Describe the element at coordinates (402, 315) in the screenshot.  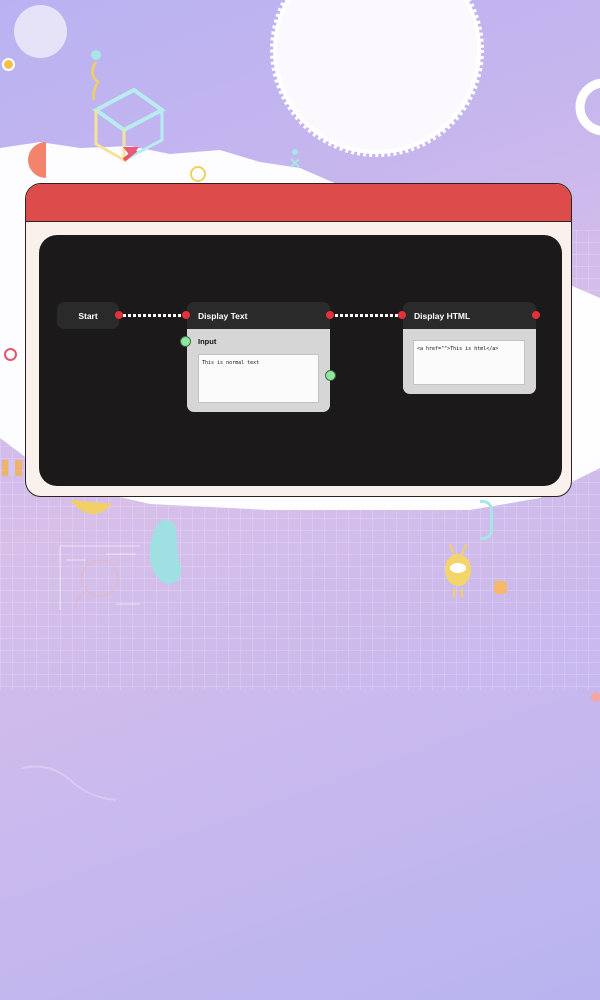
I see `node-display-html-input-port` at that location.